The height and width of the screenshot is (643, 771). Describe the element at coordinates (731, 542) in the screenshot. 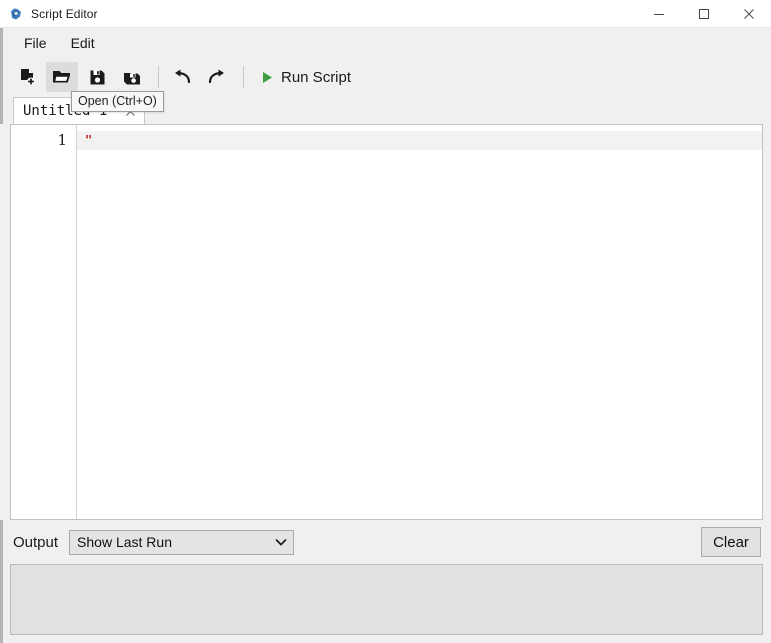

I see `clear-output-button: Clear` at that location.